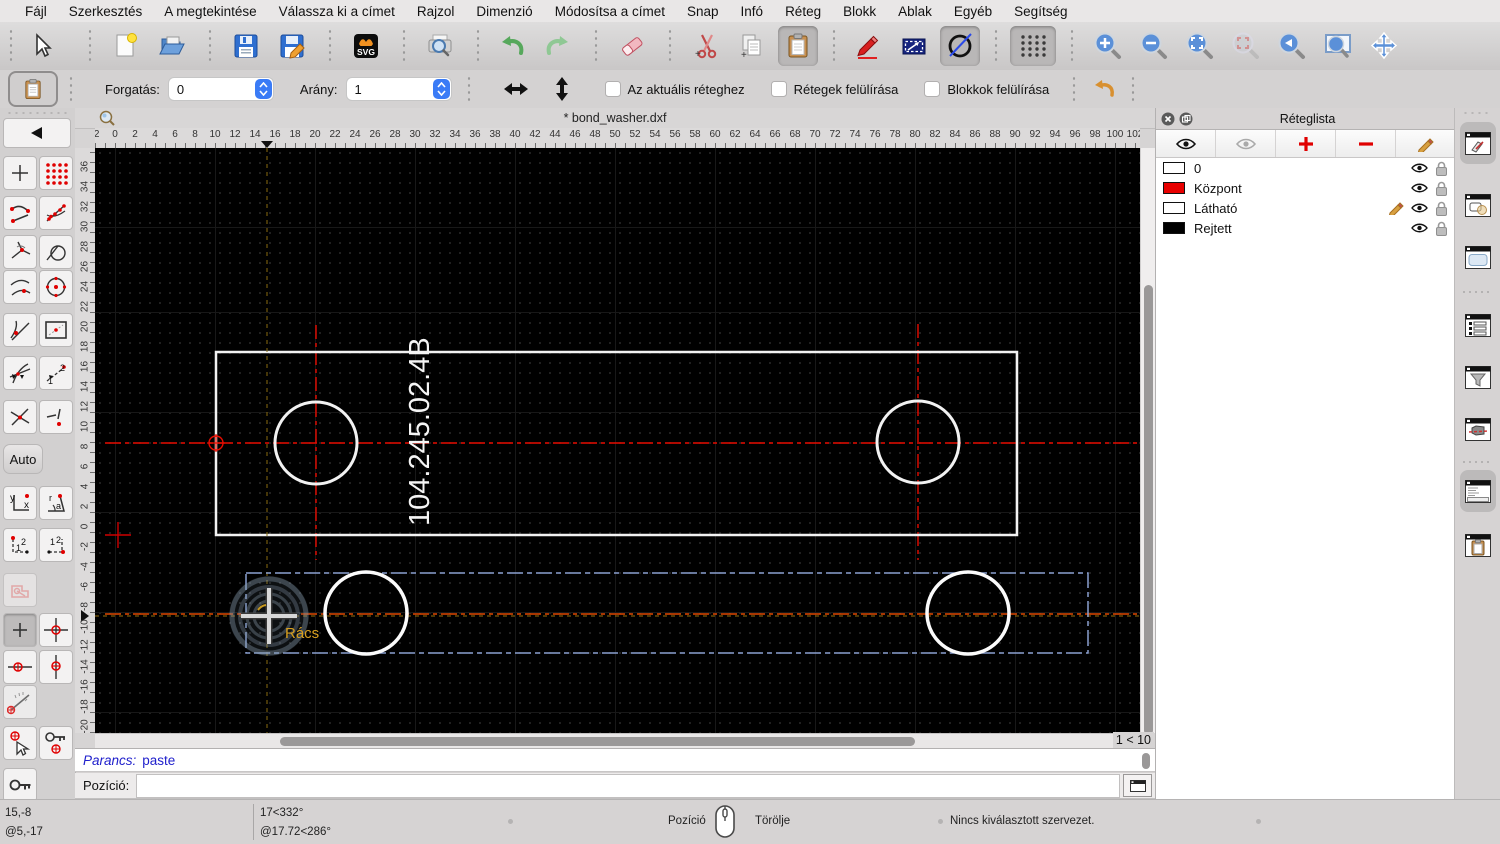  What do you see at coordinates (632, 46) in the screenshot?
I see `eraser-button` at bounding box center [632, 46].